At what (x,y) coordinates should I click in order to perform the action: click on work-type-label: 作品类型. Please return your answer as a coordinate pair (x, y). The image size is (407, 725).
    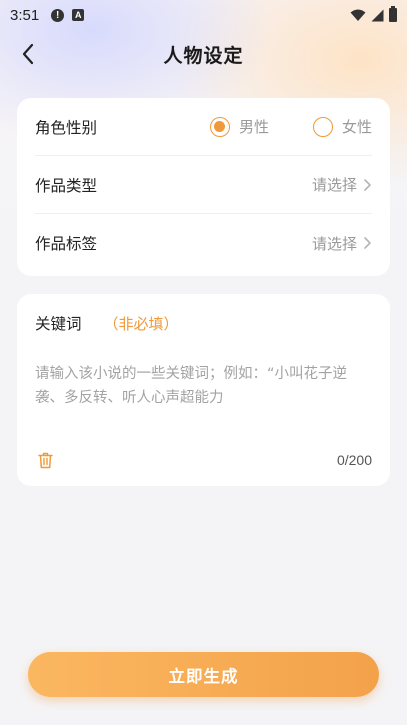
    Looking at the image, I should click on (66, 185).